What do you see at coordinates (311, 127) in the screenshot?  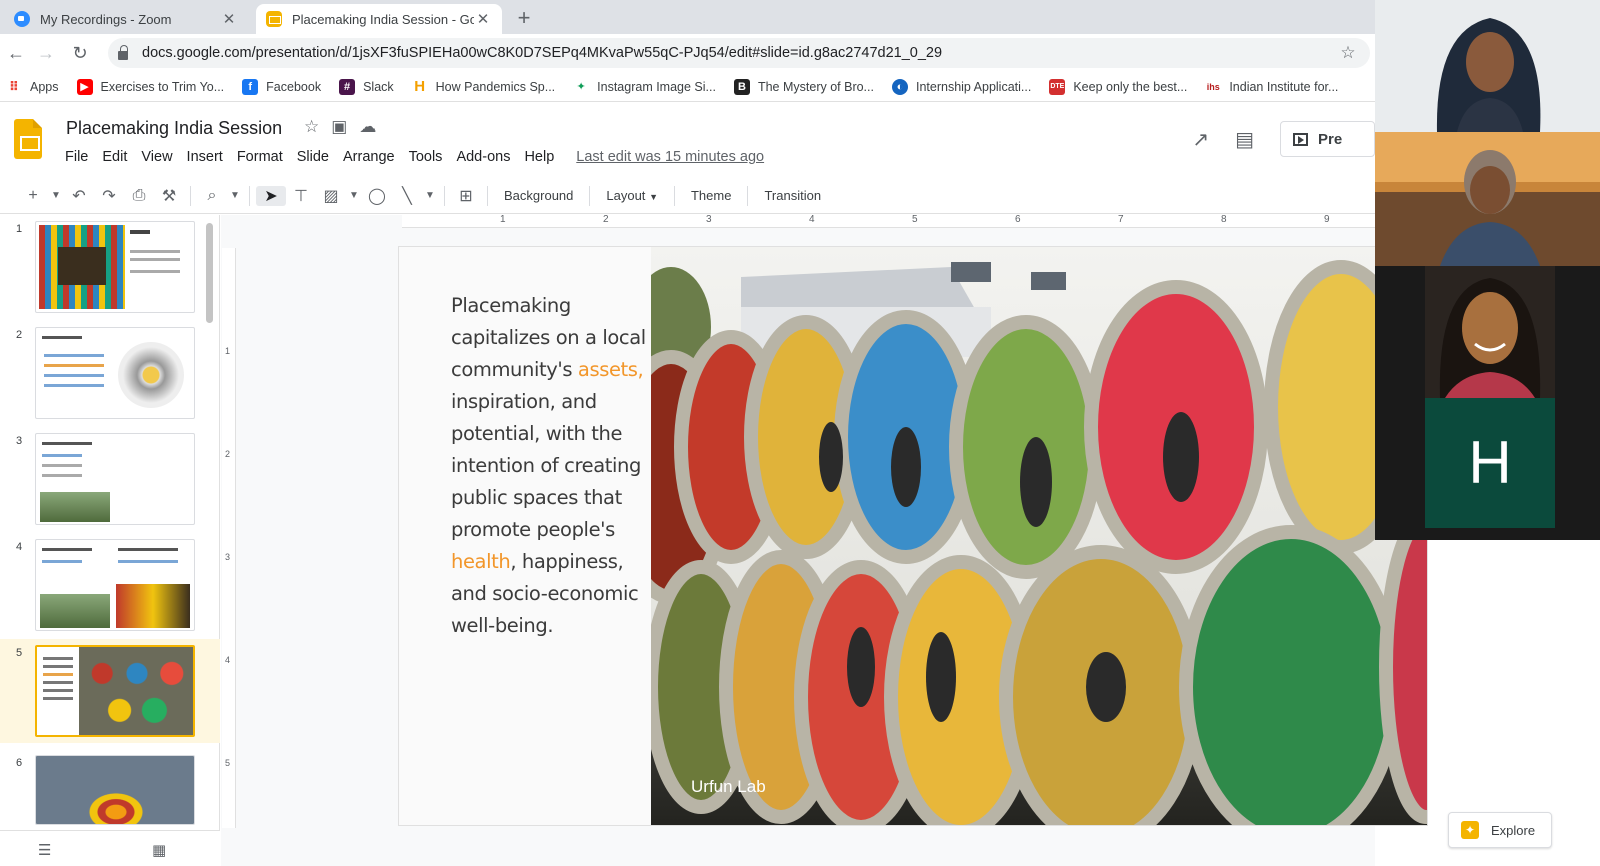 I see `star-icon: ☆` at bounding box center [311, 127].